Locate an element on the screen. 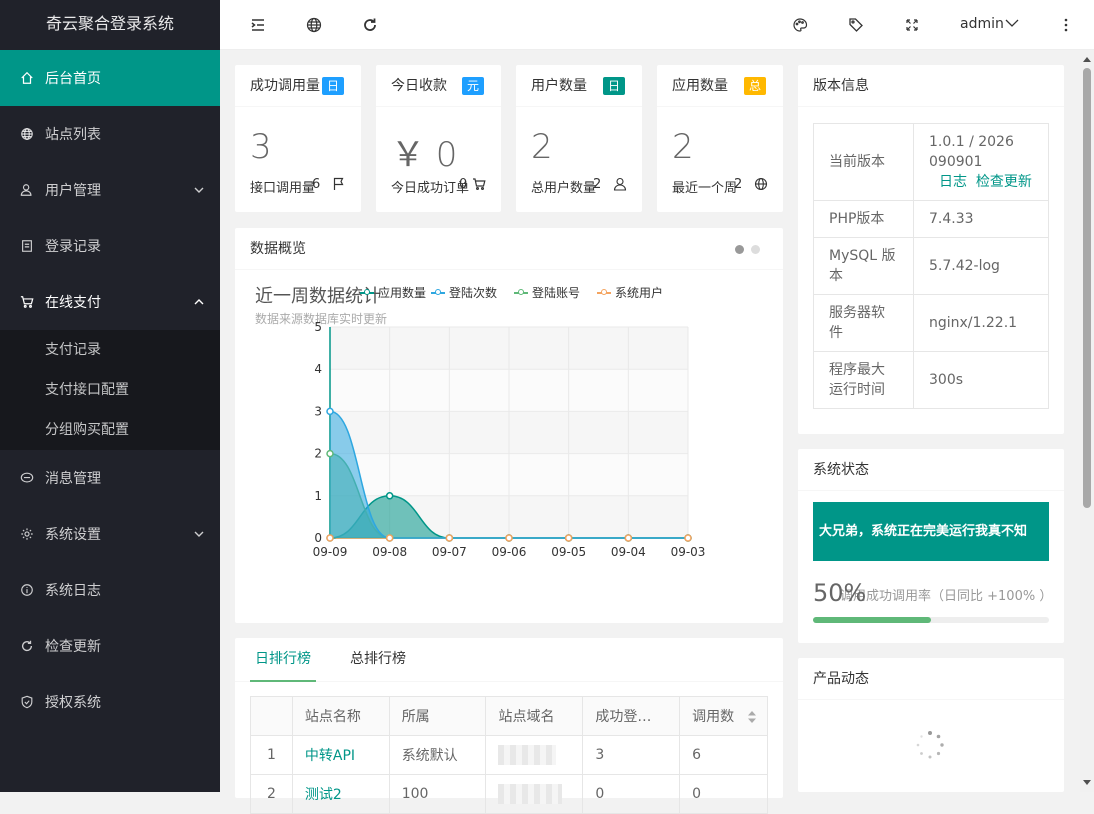 Image resolution: width=1094 pixels, height=814 pixels. version-key: 服务器软件 is located at coordinates (863, 323).